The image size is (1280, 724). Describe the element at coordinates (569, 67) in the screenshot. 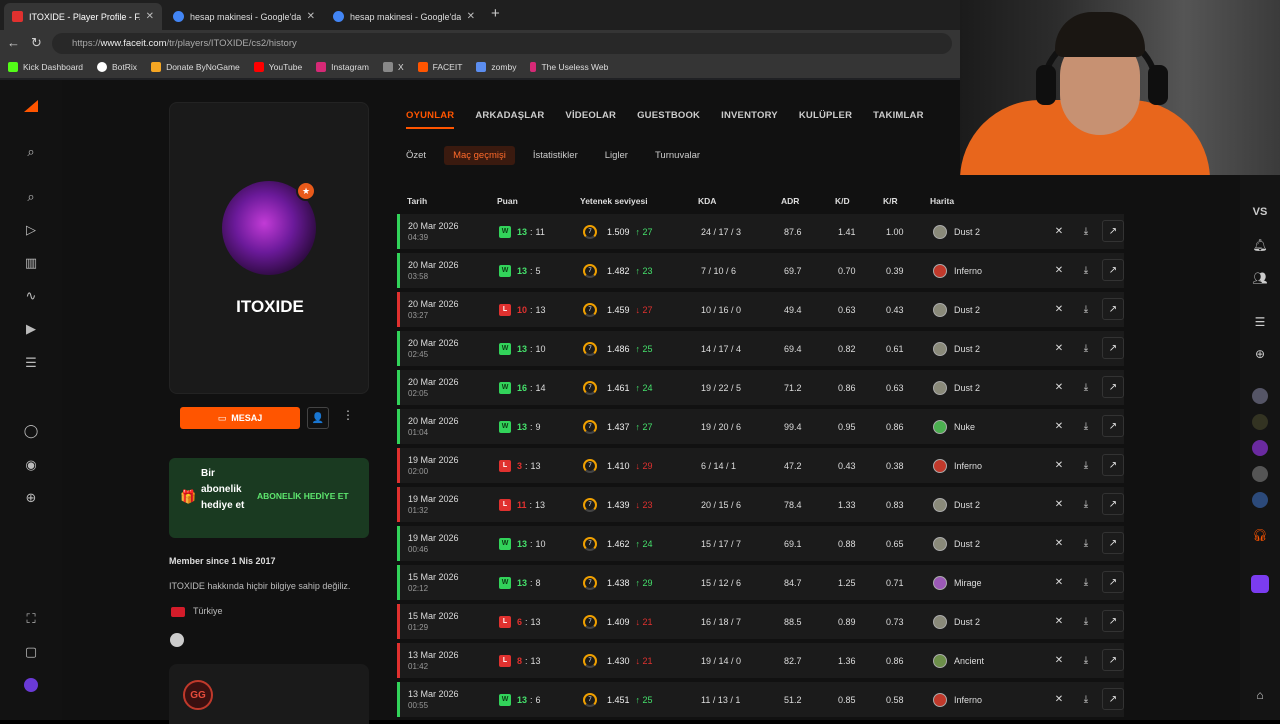

I see `bookmark-useless-web: The Useless Web` at that location.